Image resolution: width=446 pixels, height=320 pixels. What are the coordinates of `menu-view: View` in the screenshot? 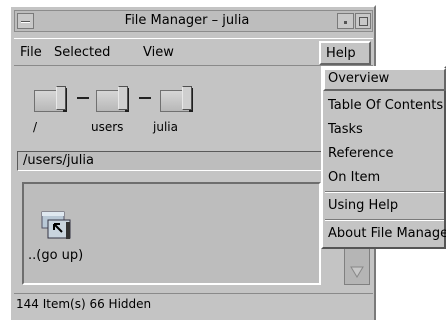 It's located at (158, 52).